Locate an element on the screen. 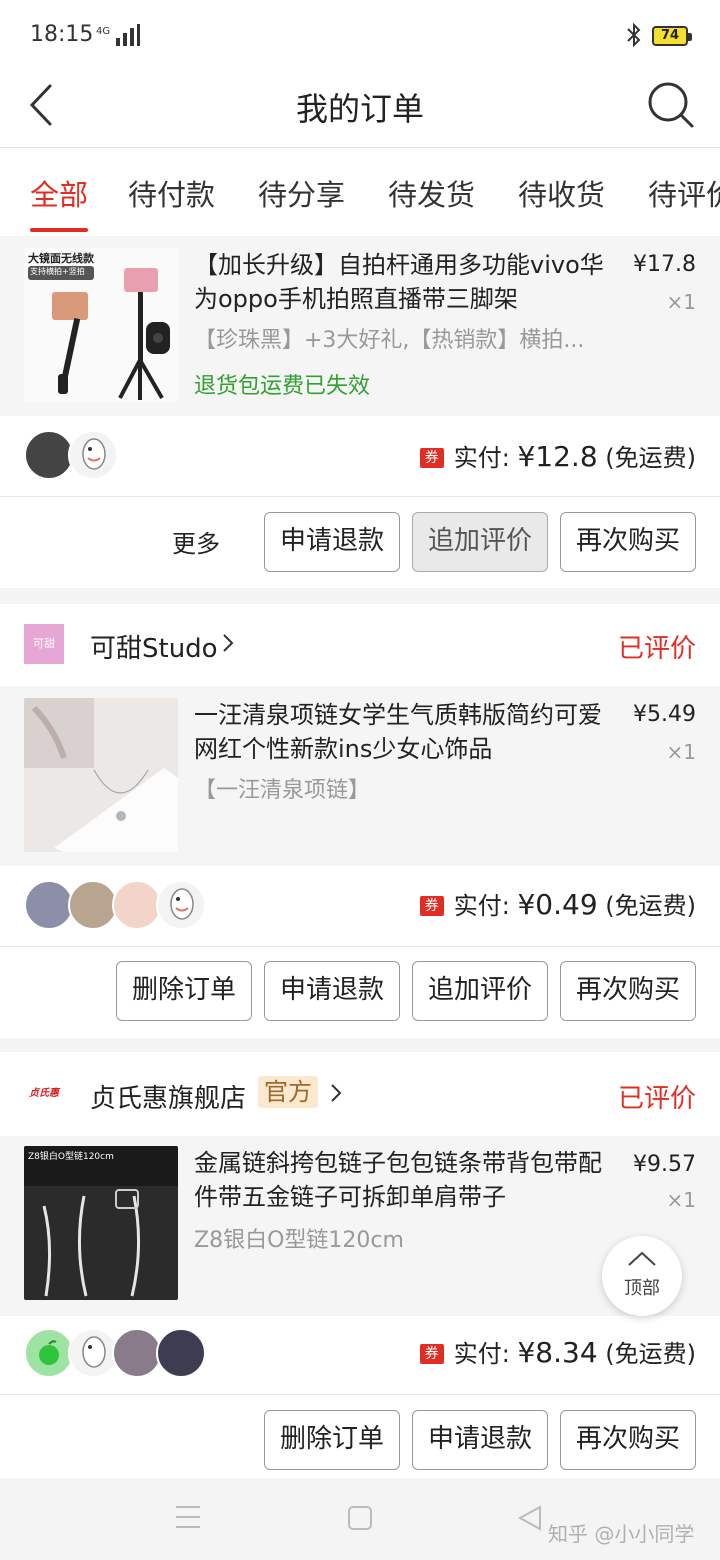 Image resolution: width=720 pixels, height=1560 pixels. order-1-footer: 券实付: ¥12.8 (免运费) 更多 申请退款 追加评价 再次购买 is located at coordinates (360, 502).